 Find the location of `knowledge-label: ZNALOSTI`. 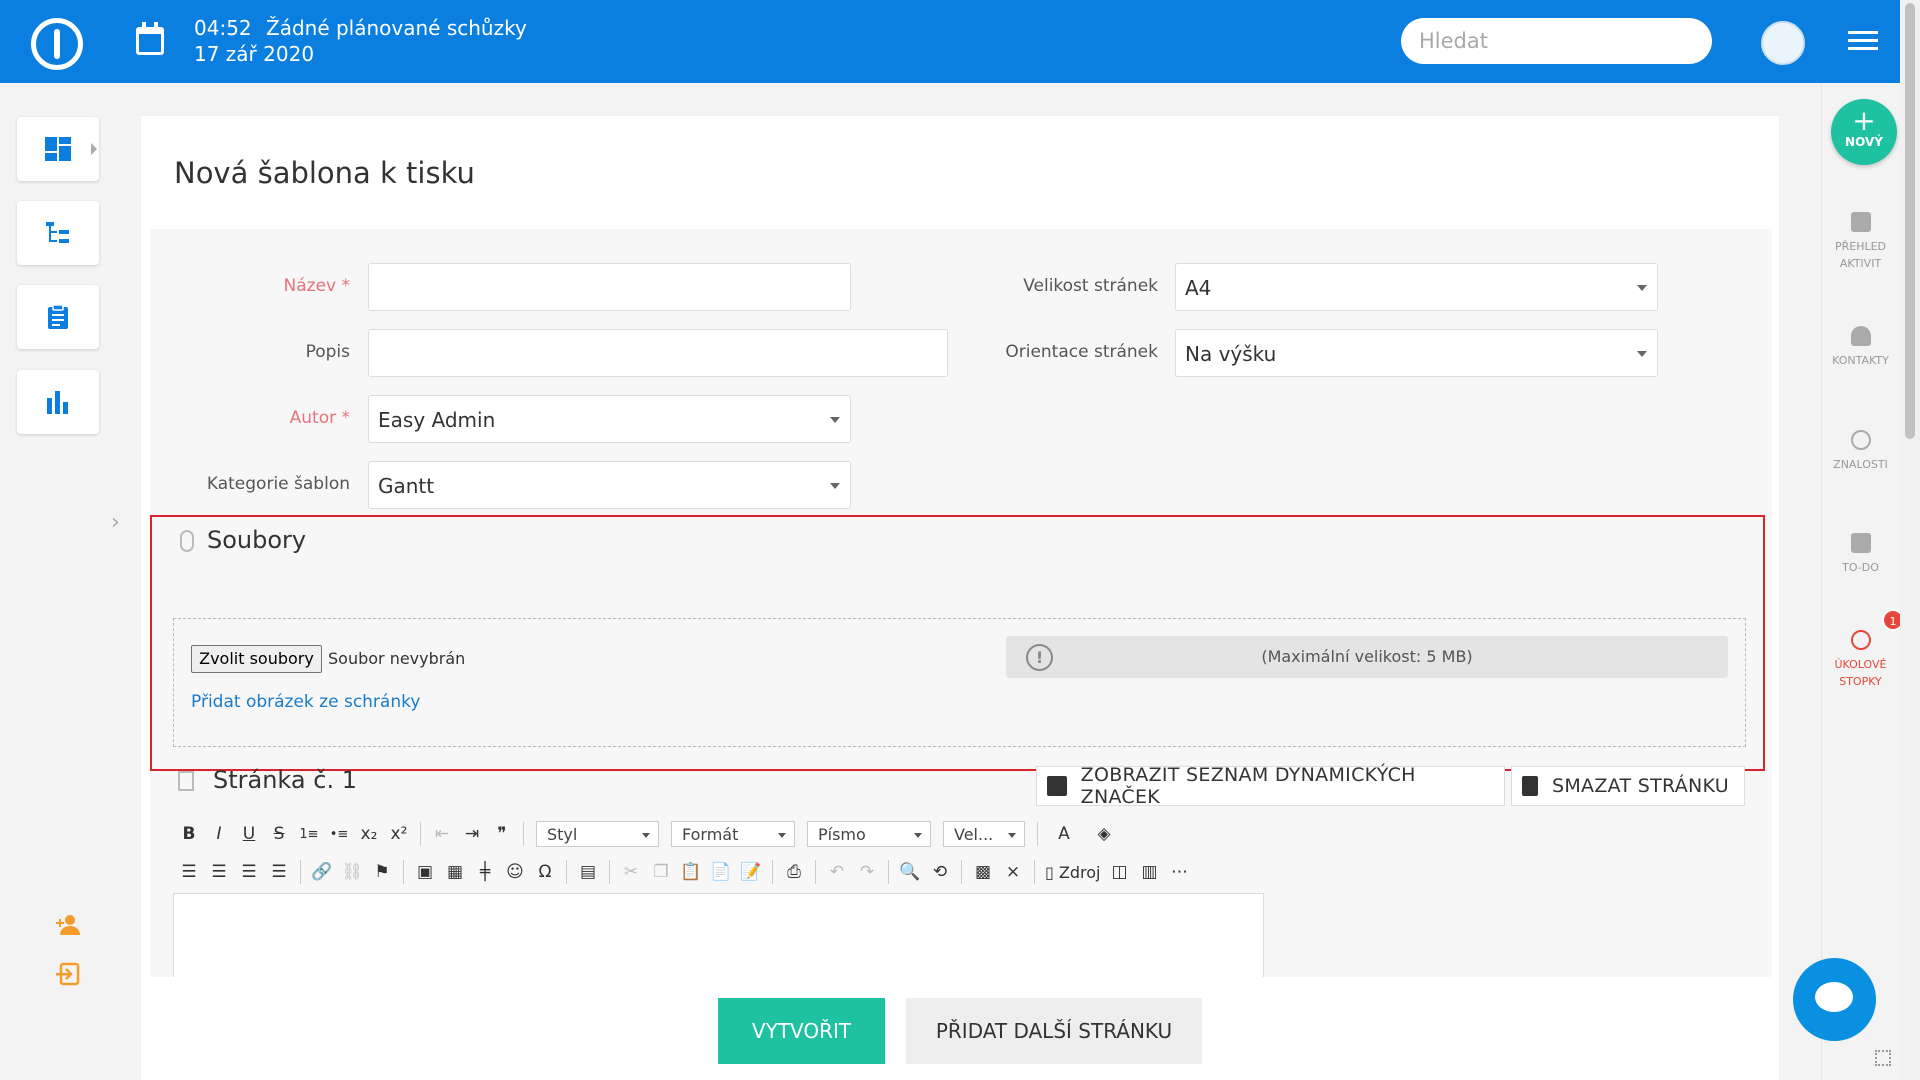

knowledge-label: ZNALOSTI is located at coordinates (1860, 464).